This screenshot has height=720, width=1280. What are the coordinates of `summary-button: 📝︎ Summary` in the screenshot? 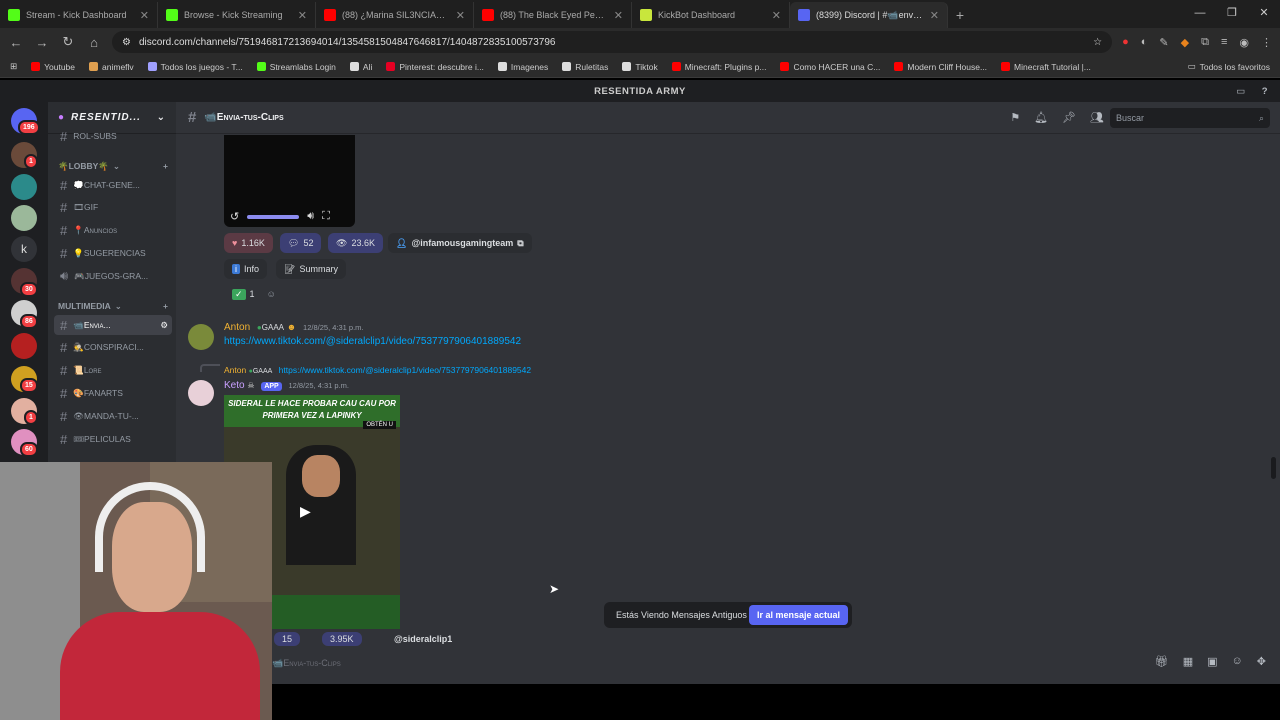 It's located at (311, 269).